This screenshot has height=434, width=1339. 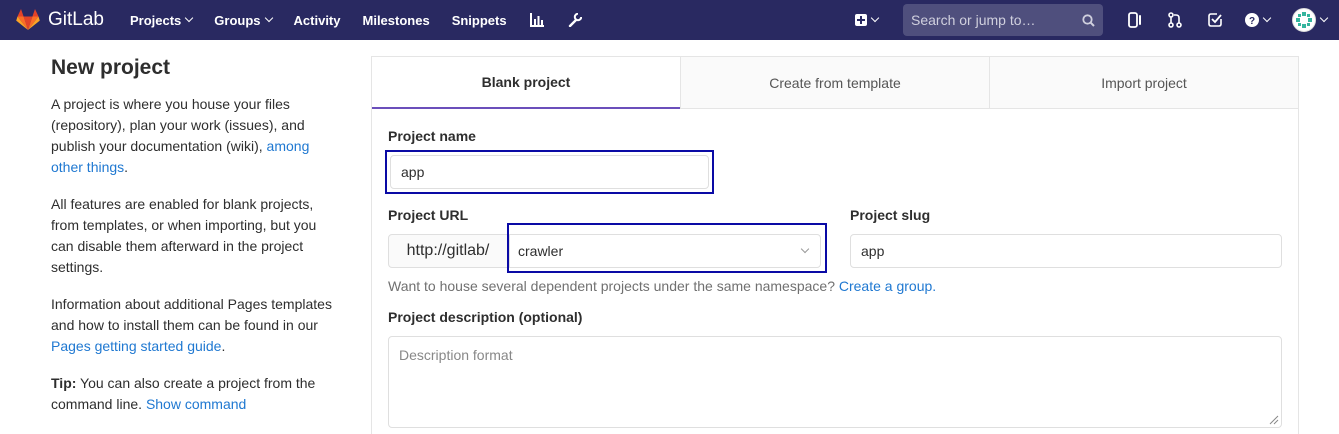 I want to click on gitlab-logo-icon, so click(x=28, y=19).